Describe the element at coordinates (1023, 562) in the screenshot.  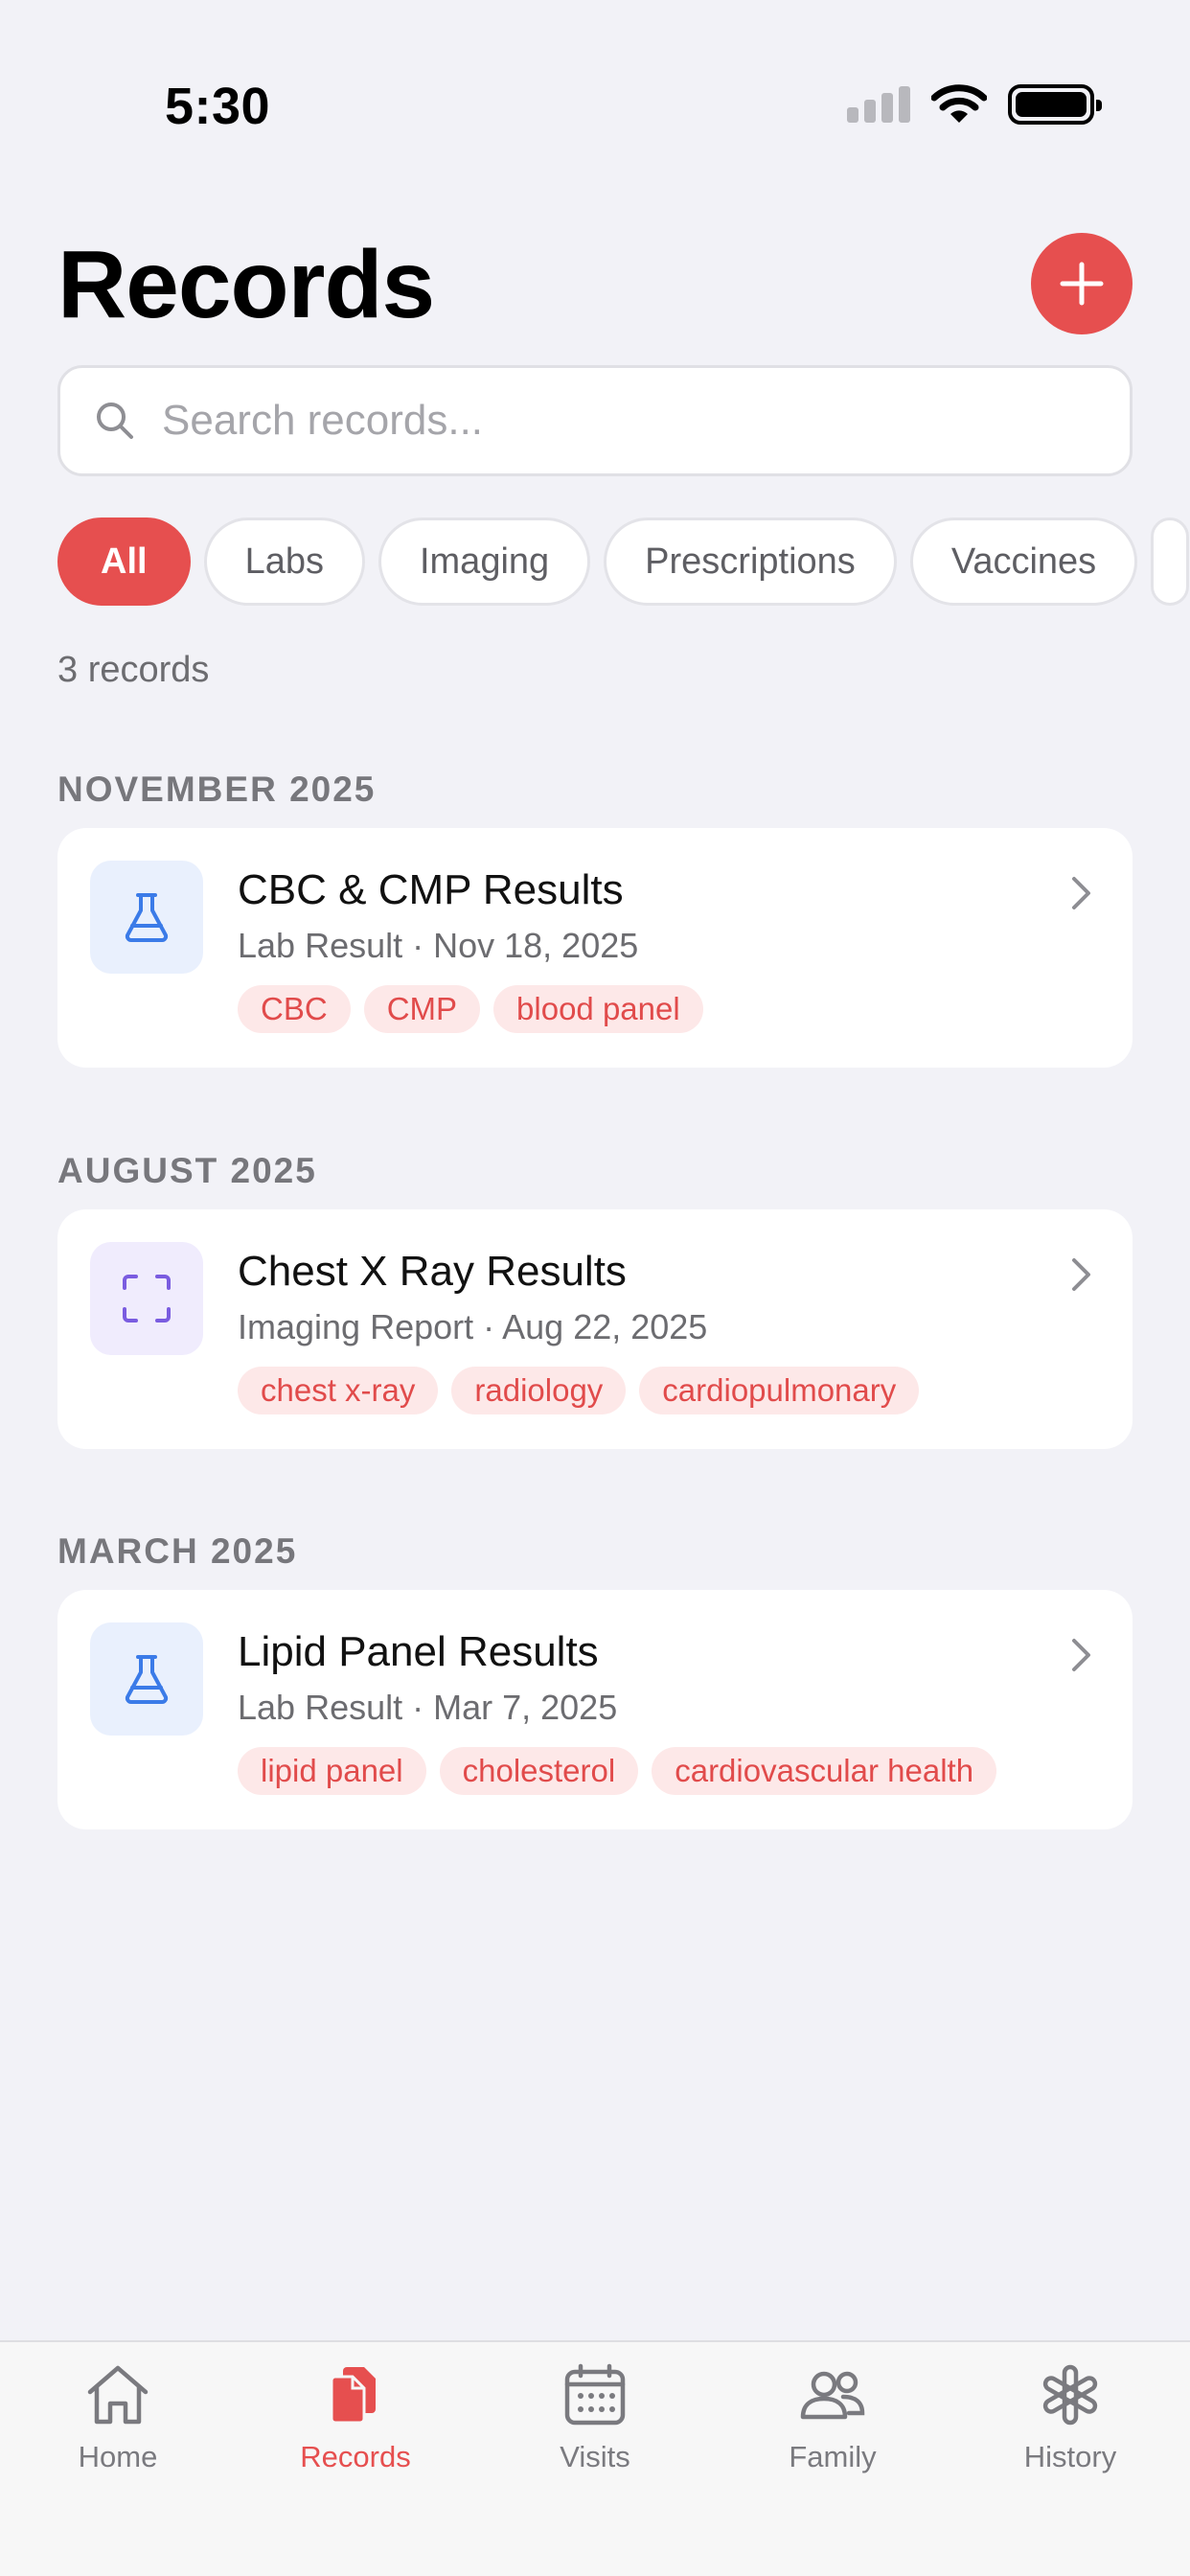
I see `filter-chip-vaccines: Vaccines` at that location.